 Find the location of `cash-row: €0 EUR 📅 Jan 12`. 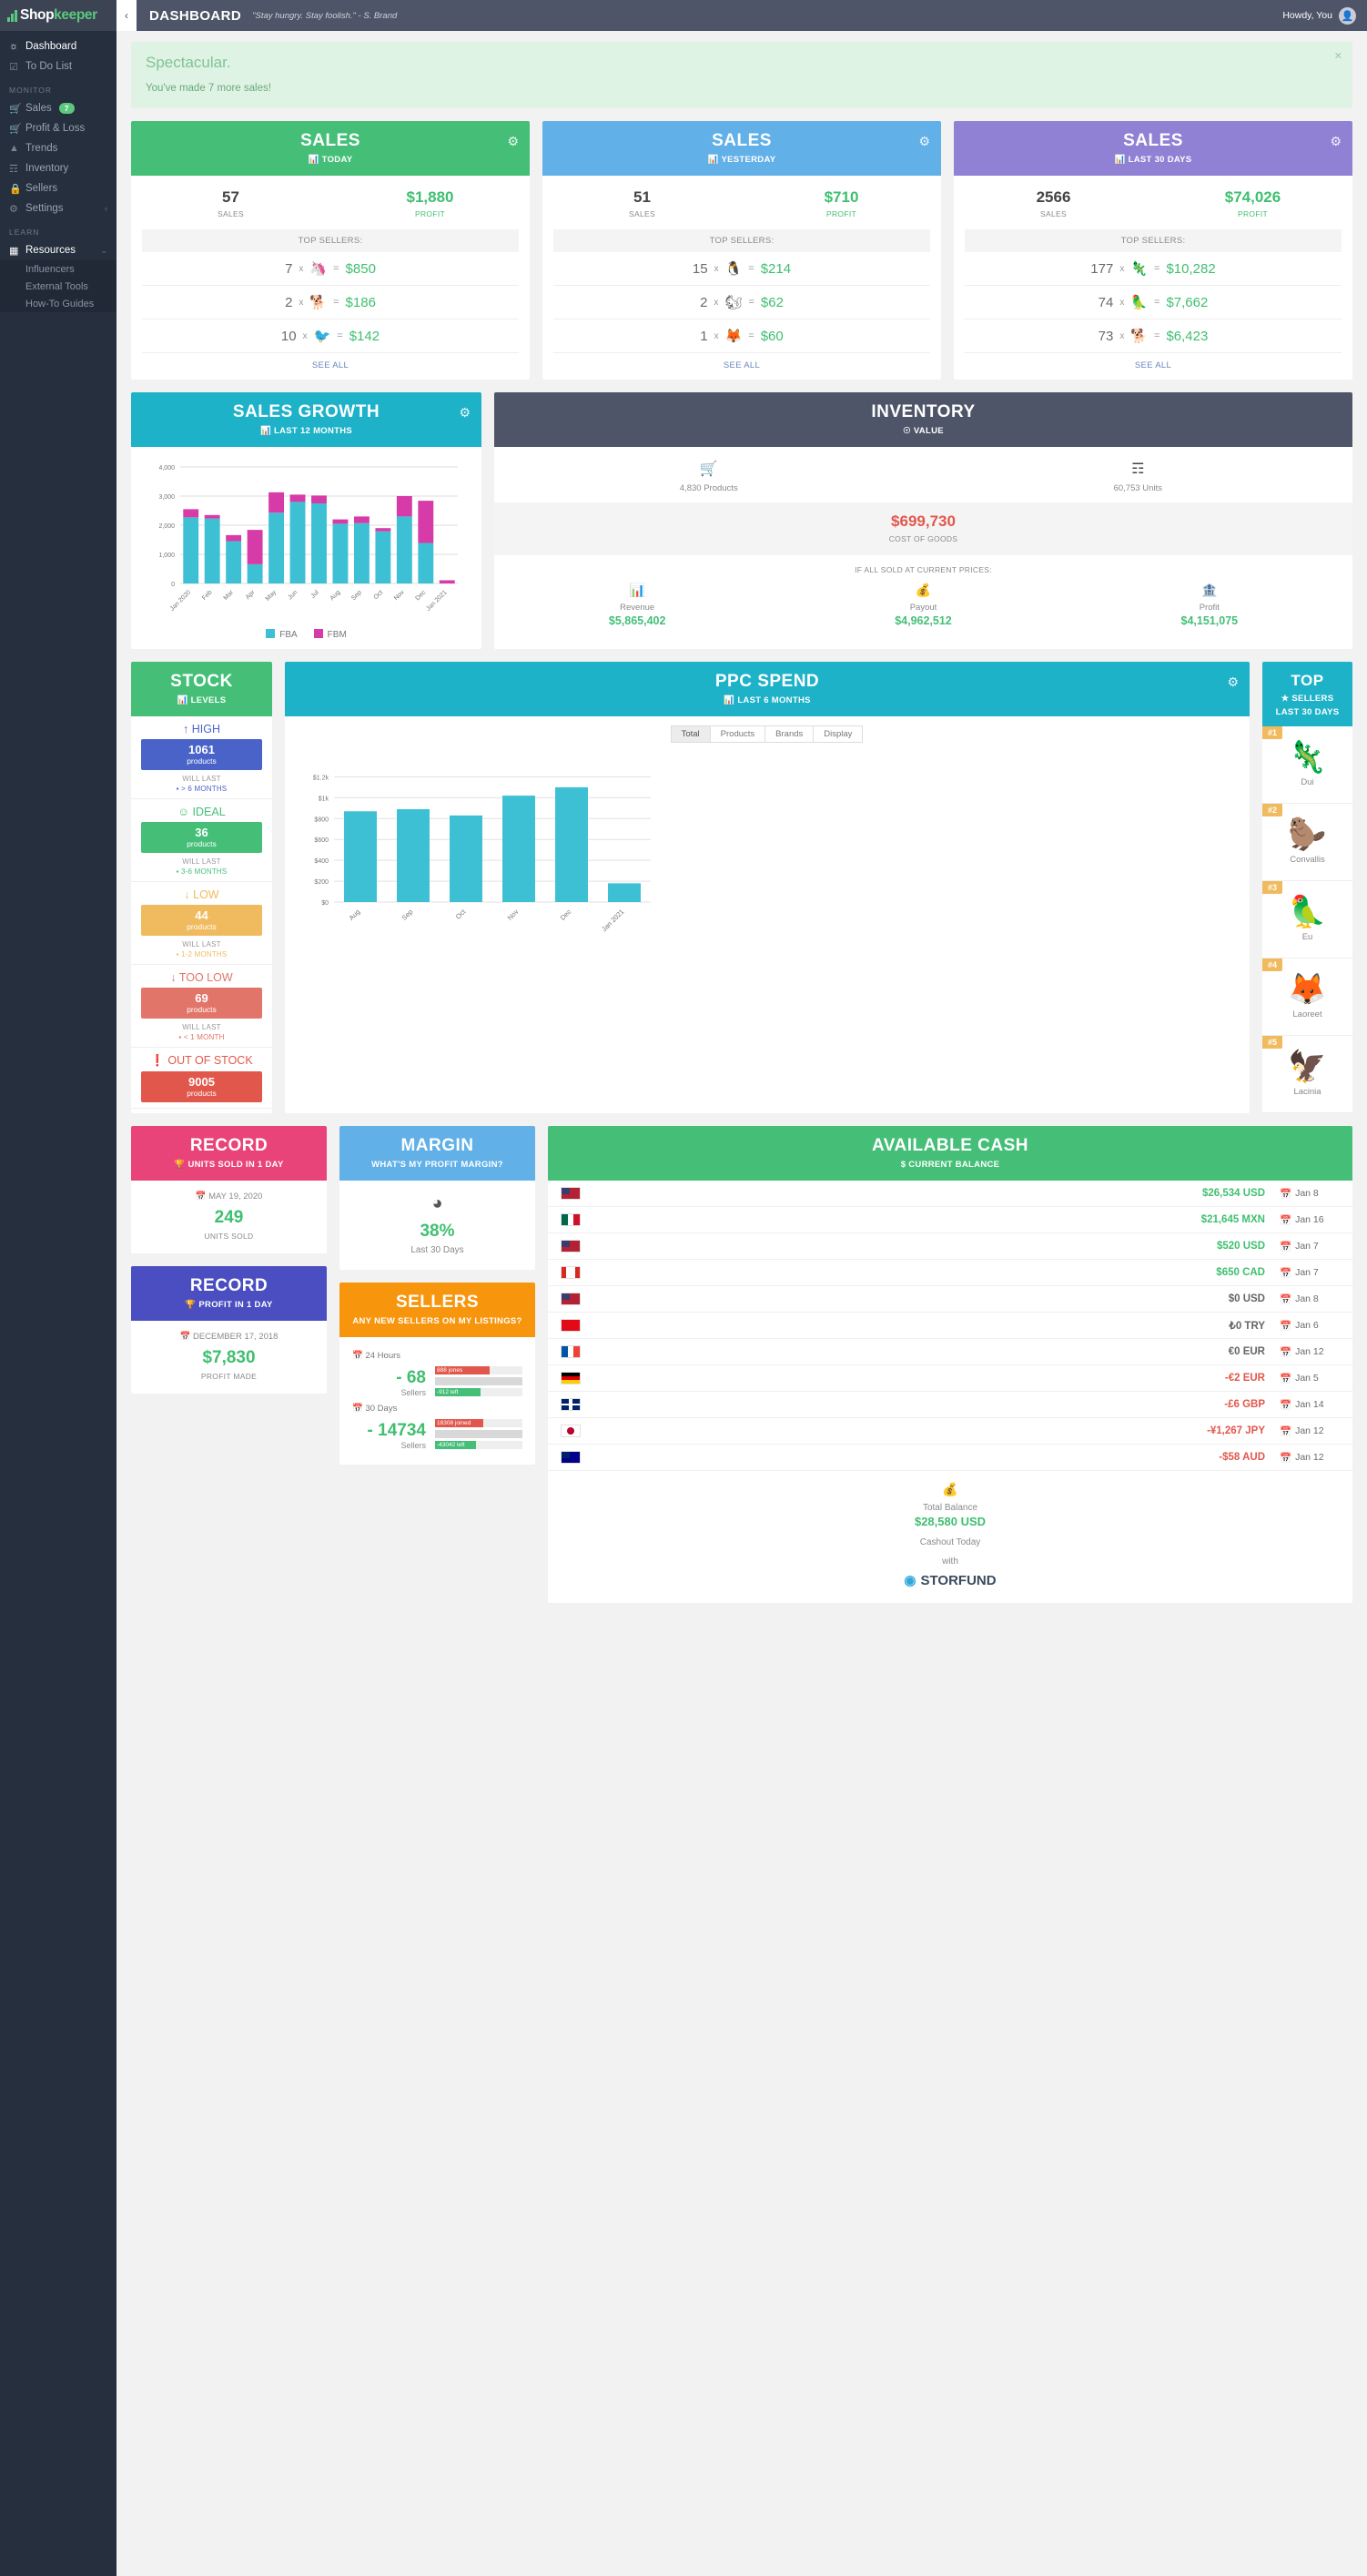

cash-row: €0 EUR 📅 Jan 12 is located at coordinates (950, 1352).